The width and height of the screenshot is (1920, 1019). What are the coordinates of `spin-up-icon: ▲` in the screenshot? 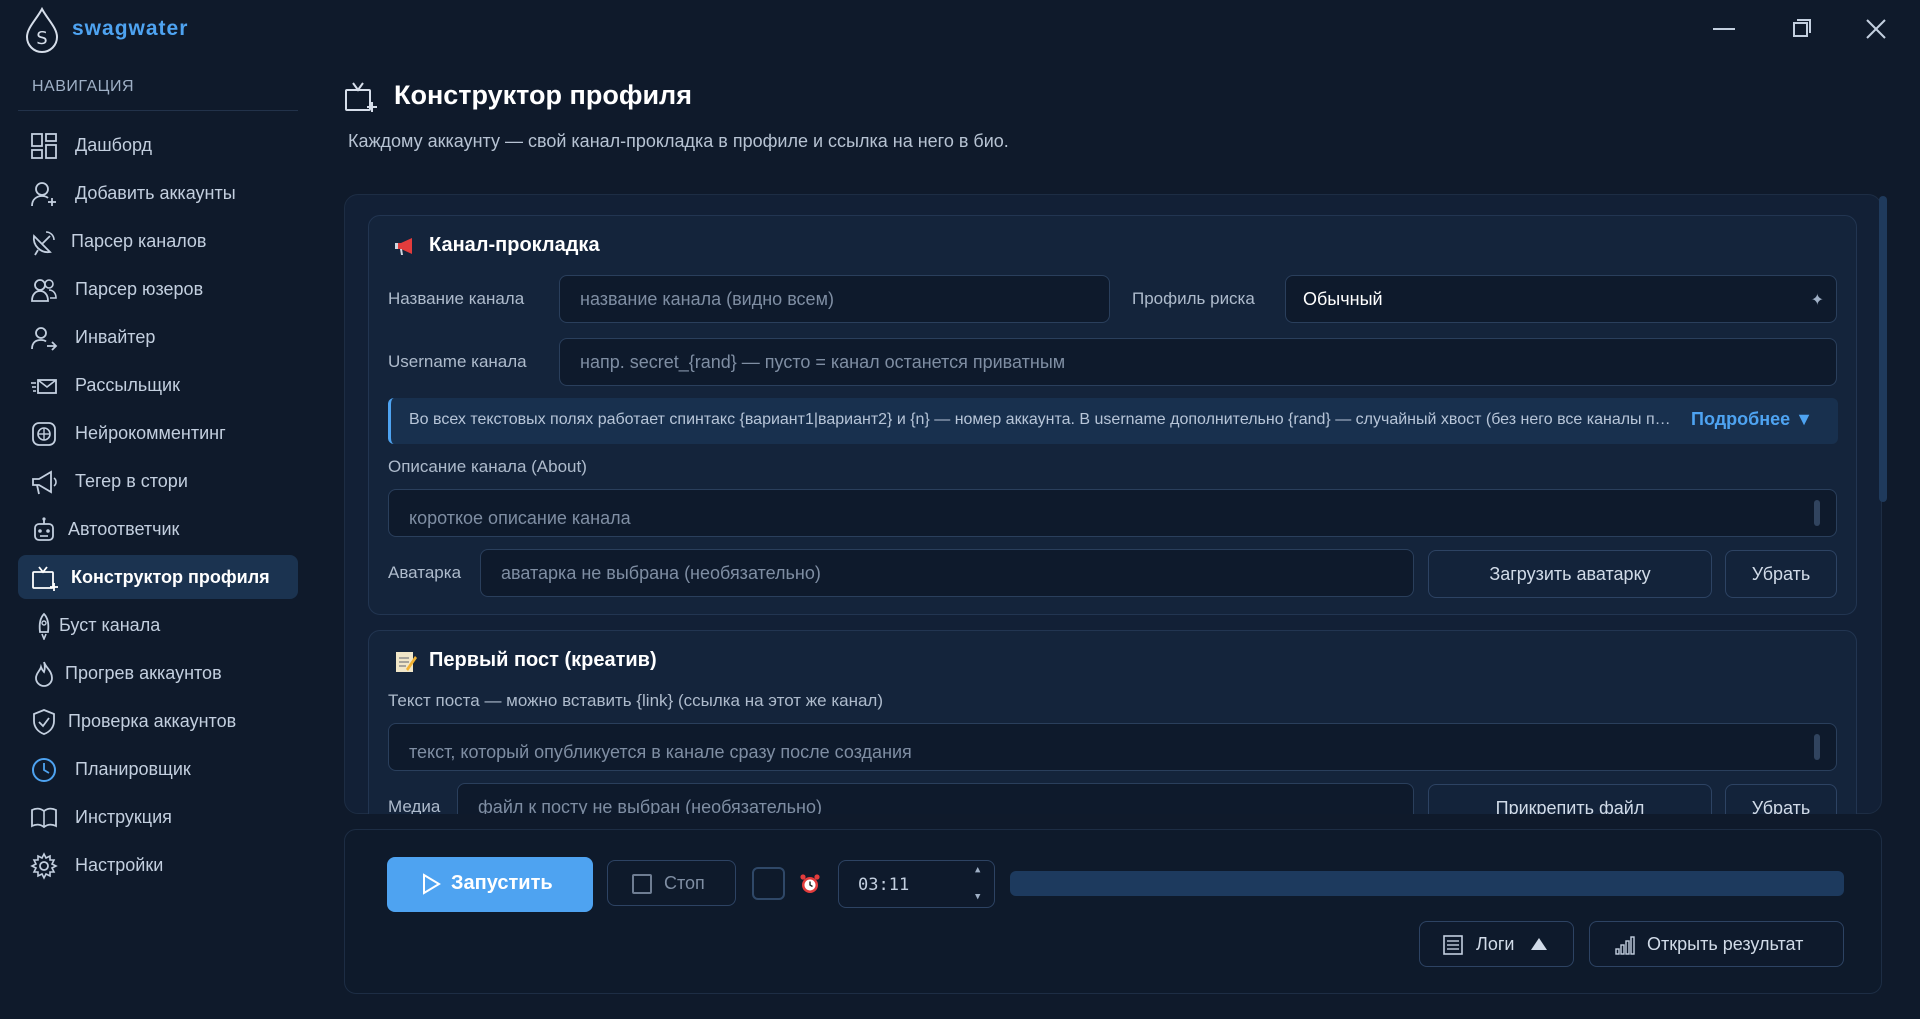 It's located at (977, 870).